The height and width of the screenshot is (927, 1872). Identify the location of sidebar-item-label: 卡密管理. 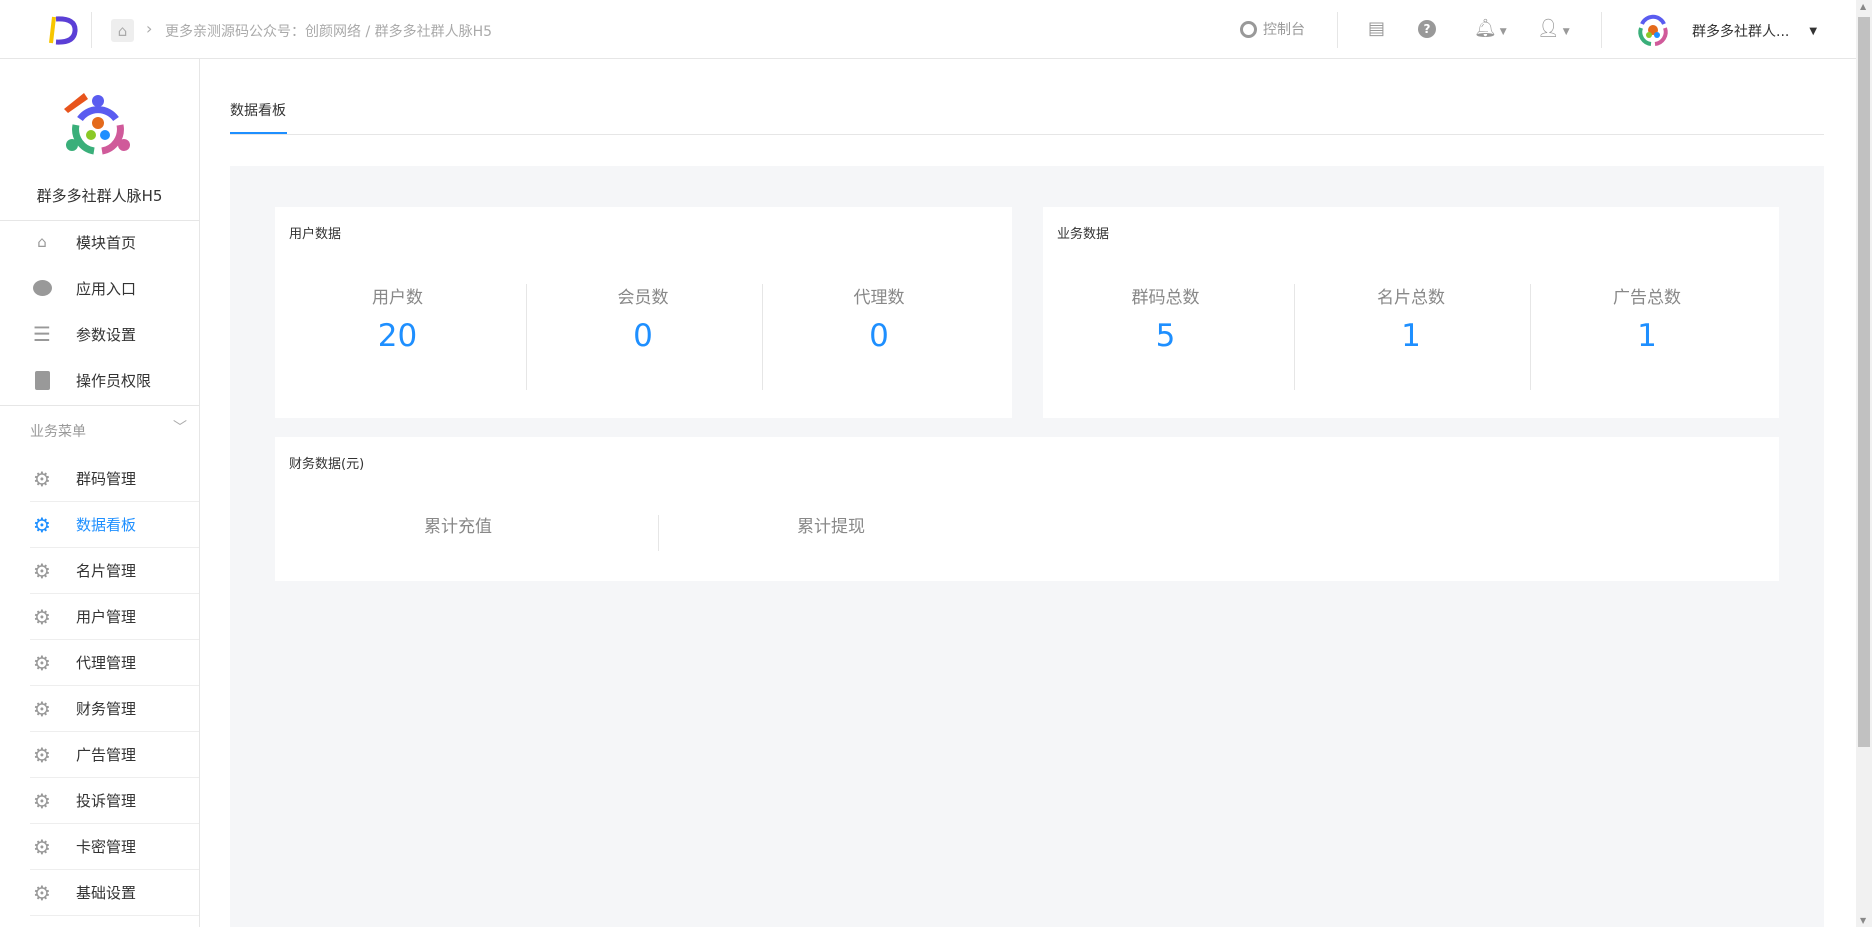
(106, 847).